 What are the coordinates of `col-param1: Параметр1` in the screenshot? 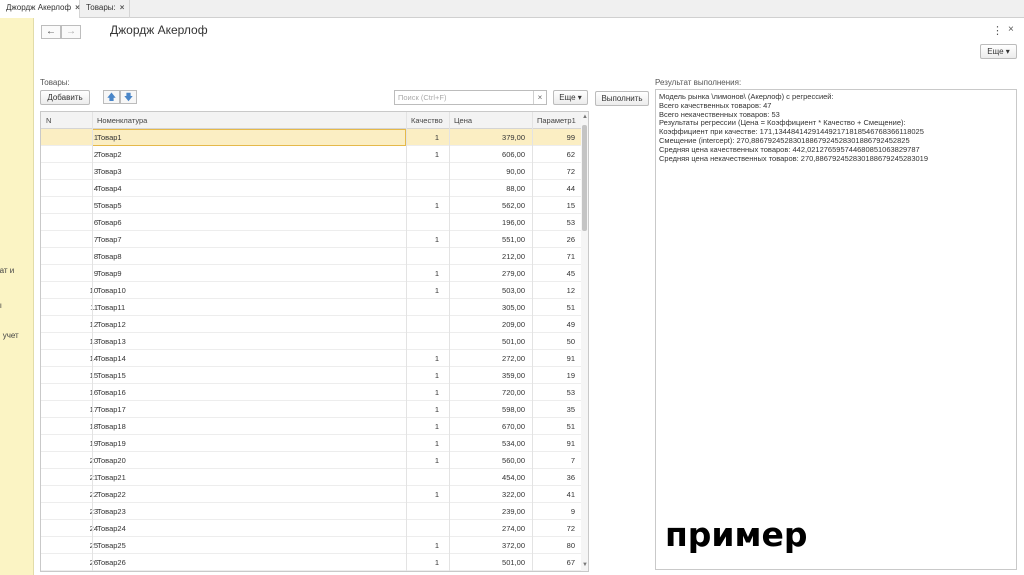 It's located at (556, 120).